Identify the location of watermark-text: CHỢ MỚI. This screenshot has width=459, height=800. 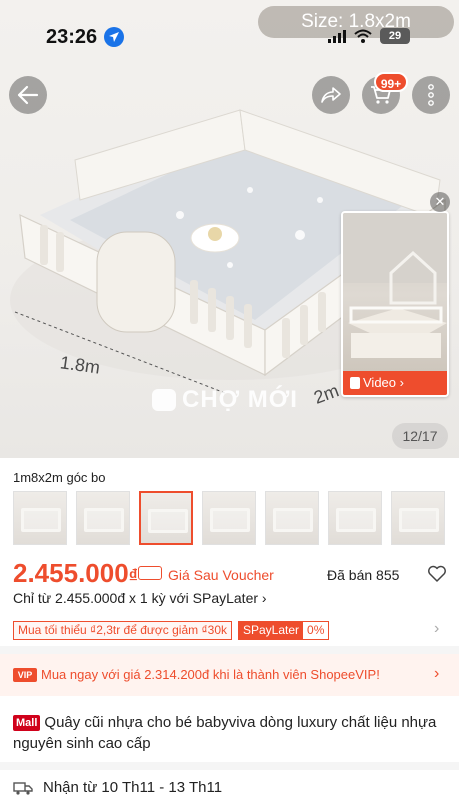
(240, 399).